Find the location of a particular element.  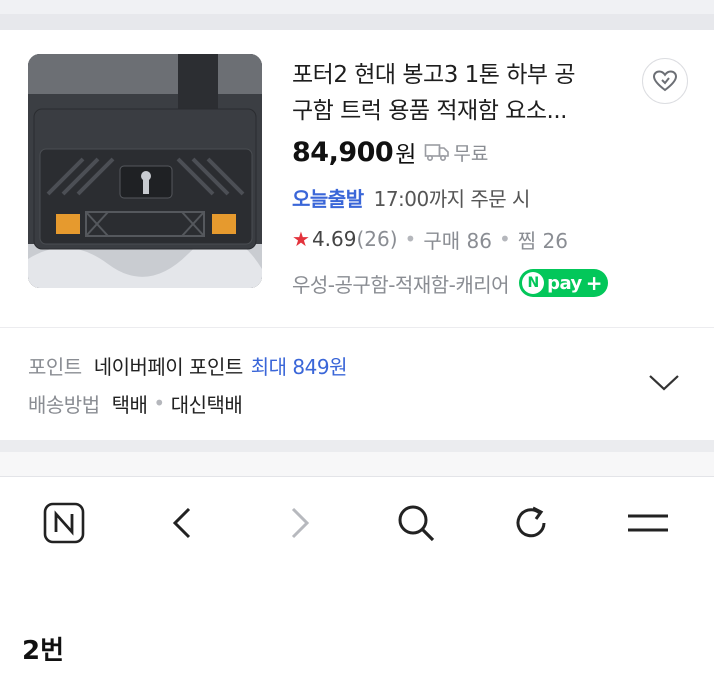

chevron-down-icon is located at coordinates (664, 382).